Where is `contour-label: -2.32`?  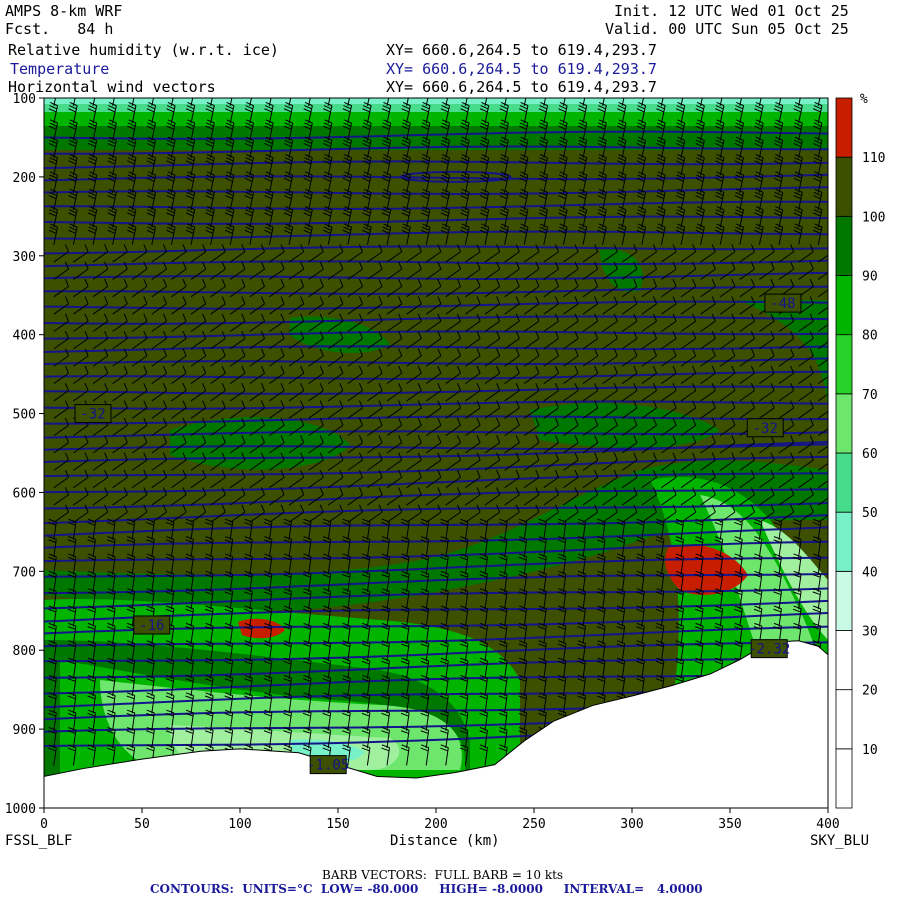 contour-label: -2.32 is located at coordinates (769, 650).